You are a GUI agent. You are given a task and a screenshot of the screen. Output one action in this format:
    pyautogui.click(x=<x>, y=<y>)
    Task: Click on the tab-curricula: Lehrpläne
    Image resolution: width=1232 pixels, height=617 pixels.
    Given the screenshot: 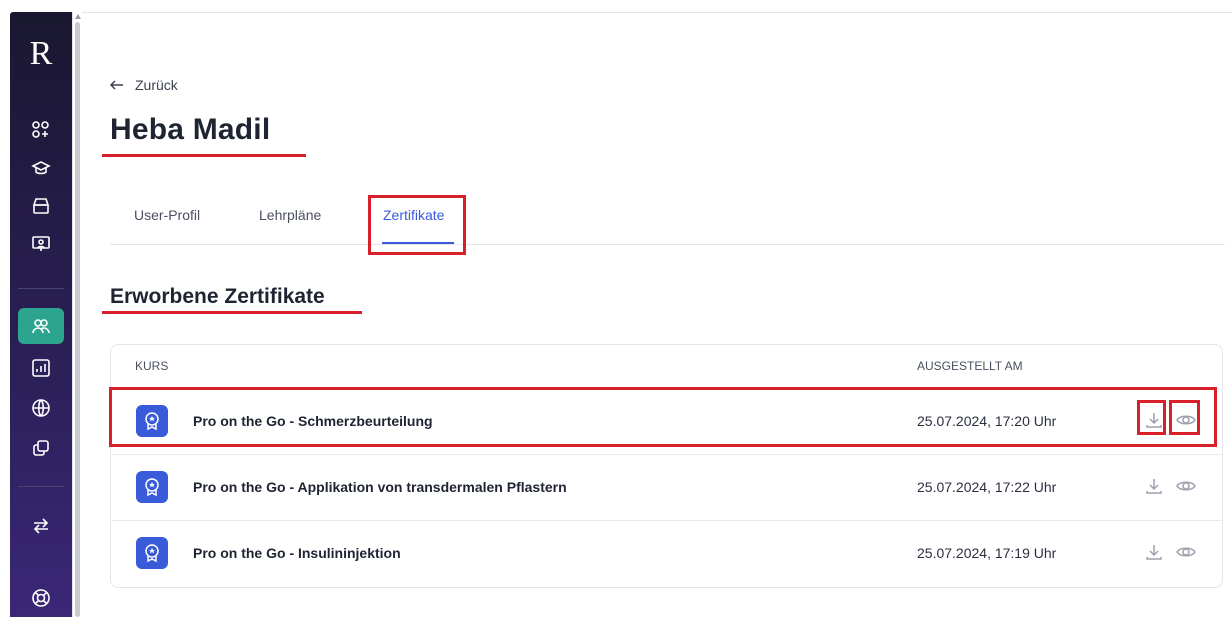 What is the action you would take?
    pyautogui.click(x=290, y=215)
    